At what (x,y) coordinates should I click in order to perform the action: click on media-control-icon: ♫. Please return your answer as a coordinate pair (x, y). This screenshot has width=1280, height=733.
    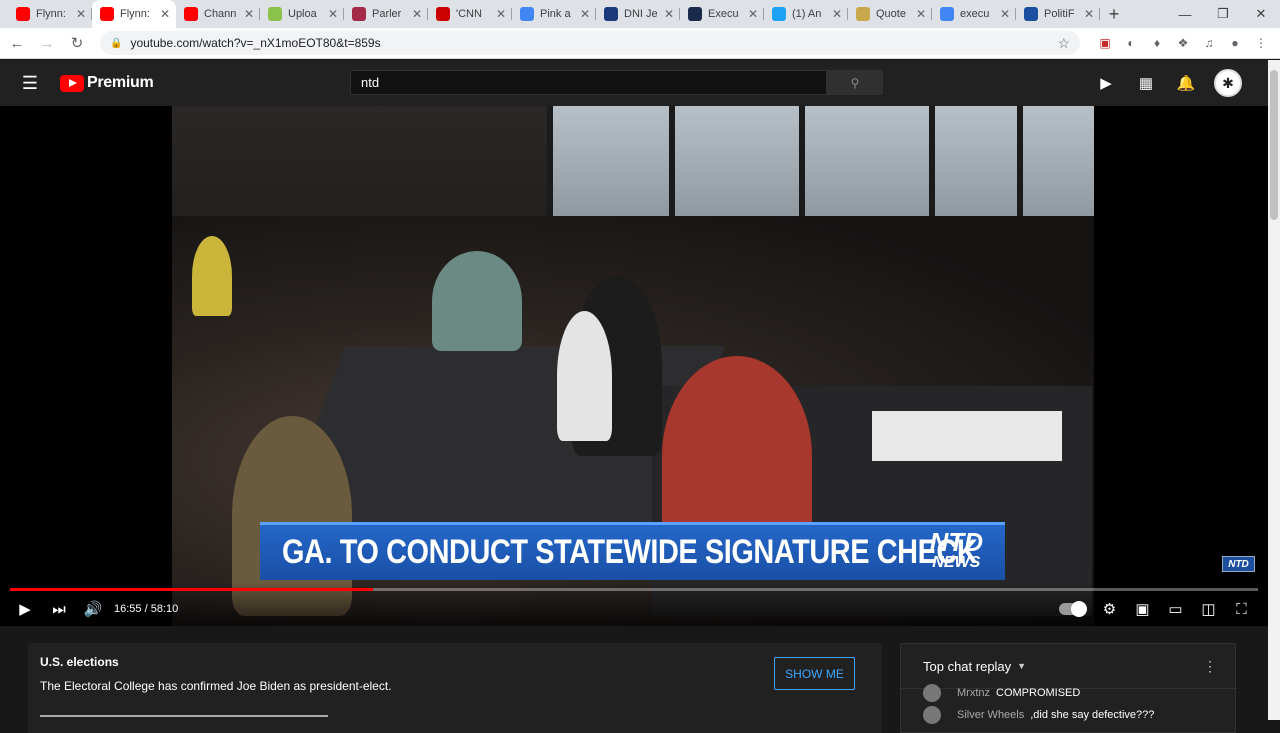
    Looking at the image, I should click on (1209, 43).